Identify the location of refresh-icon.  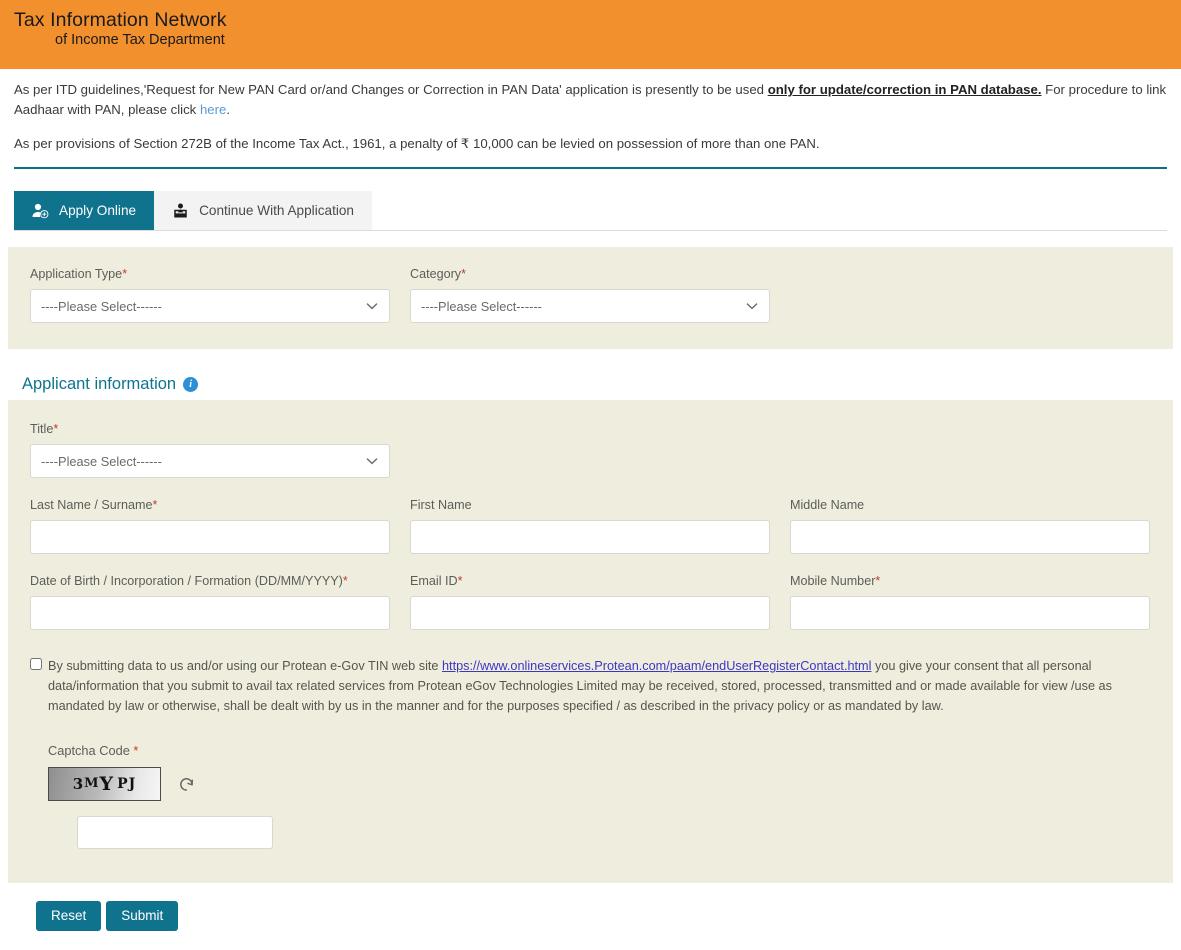
(186, 783).